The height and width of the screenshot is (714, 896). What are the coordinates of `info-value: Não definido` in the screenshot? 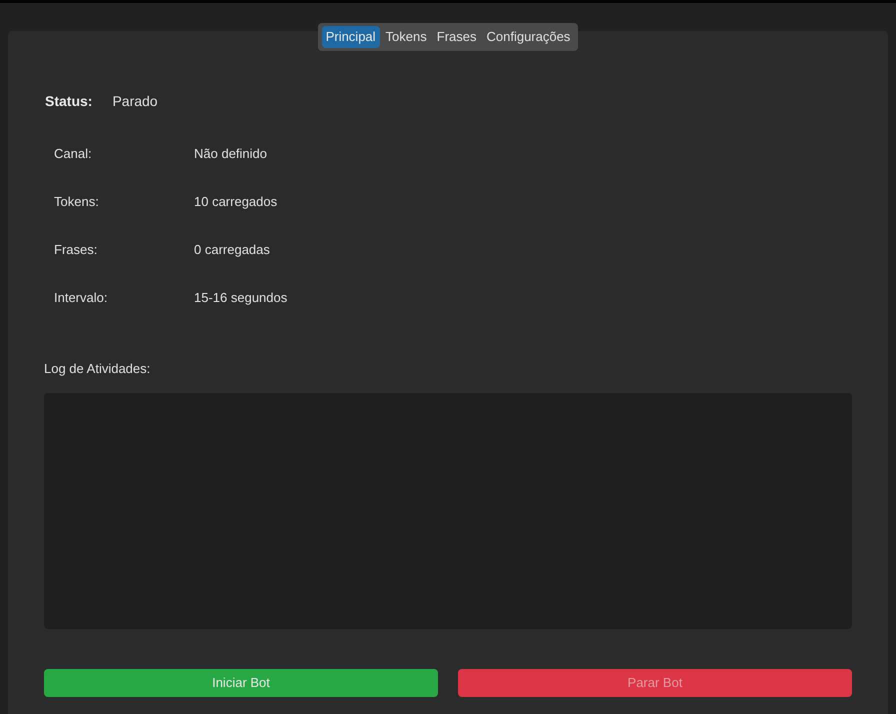 It's located at (230, 154).